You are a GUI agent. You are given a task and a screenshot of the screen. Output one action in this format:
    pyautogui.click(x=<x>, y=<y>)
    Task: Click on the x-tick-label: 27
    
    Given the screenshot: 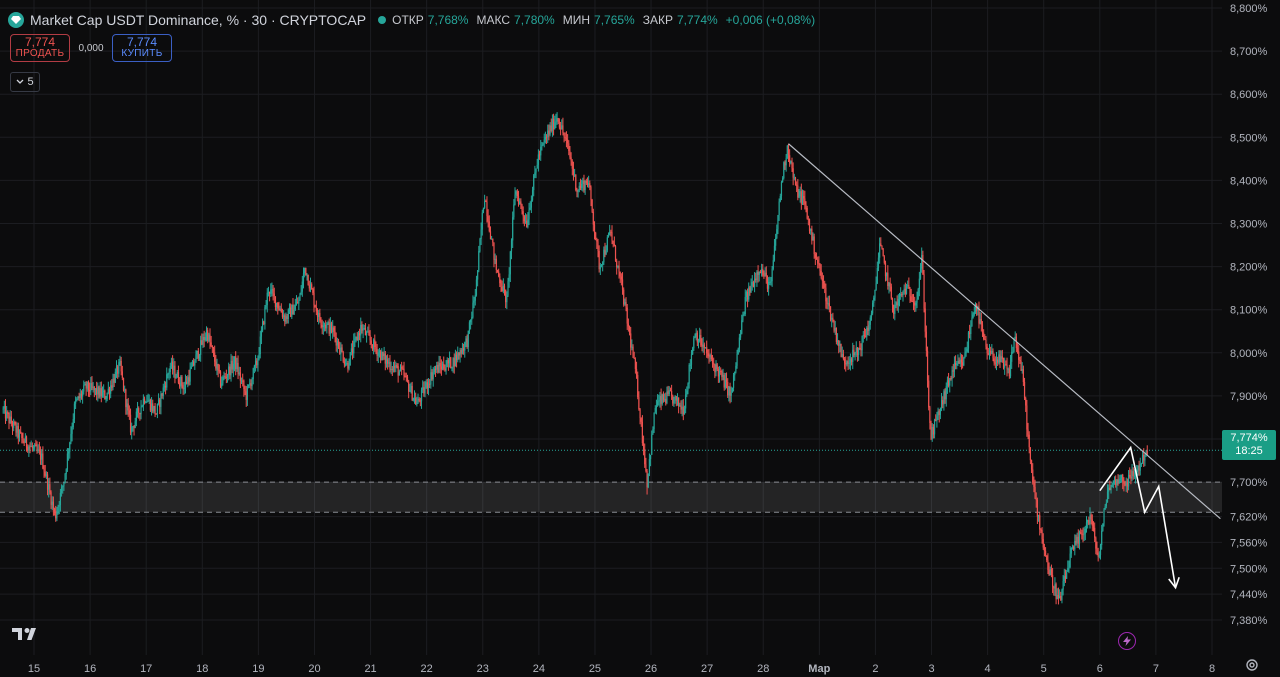 What is the action you would take?
    pyautogui.click(x=707, y=669)
    